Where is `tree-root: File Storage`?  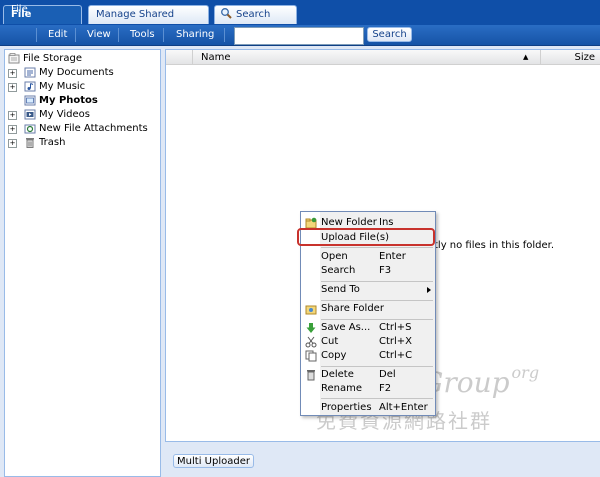 tree-root: File Storage is located at coordinates (83, 59).